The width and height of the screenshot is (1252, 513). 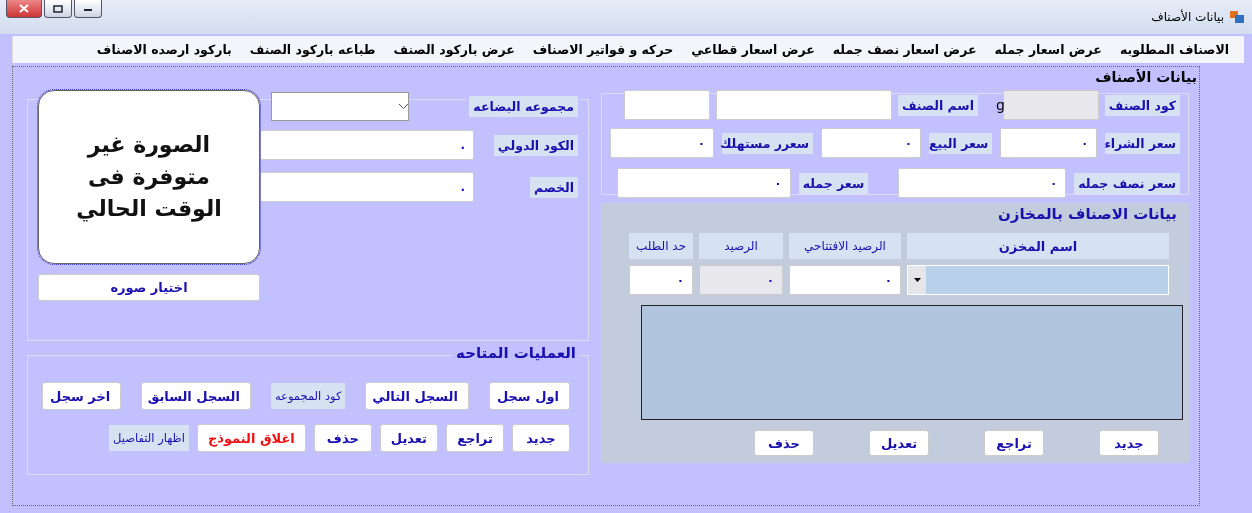 I want to click on group-title: العمليات المتاحه, so click(x=516, y=353).